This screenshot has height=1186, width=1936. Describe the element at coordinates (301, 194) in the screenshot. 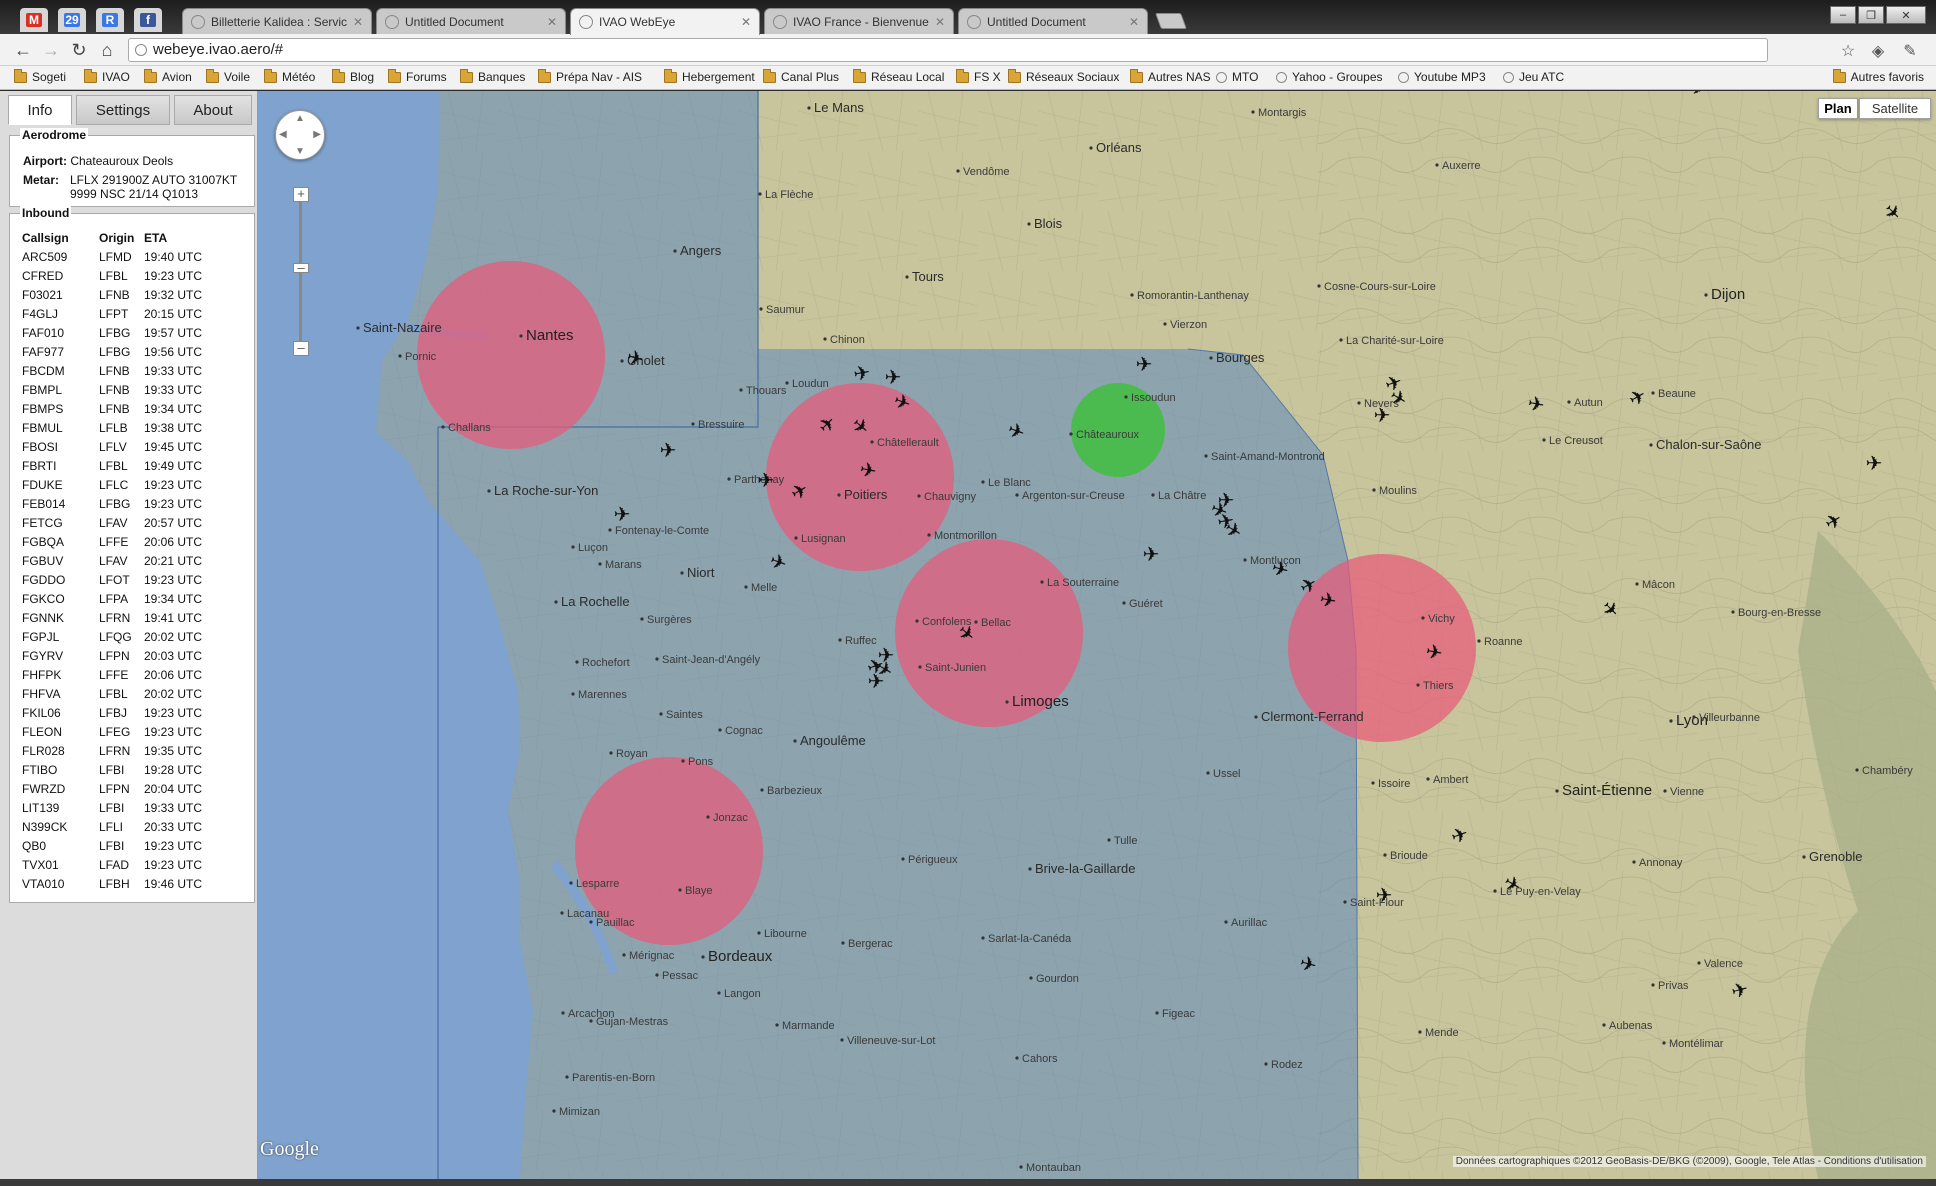

I see `zoom-in-button: +` at that location.